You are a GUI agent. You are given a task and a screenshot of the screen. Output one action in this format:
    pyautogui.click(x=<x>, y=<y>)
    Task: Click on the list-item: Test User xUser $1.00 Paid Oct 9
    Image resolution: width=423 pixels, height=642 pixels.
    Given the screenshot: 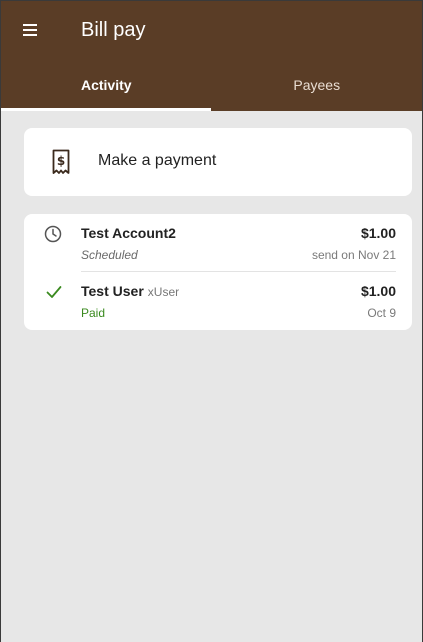 What is the action you would take?
    pyautogui.click(x=218, y=301)
    